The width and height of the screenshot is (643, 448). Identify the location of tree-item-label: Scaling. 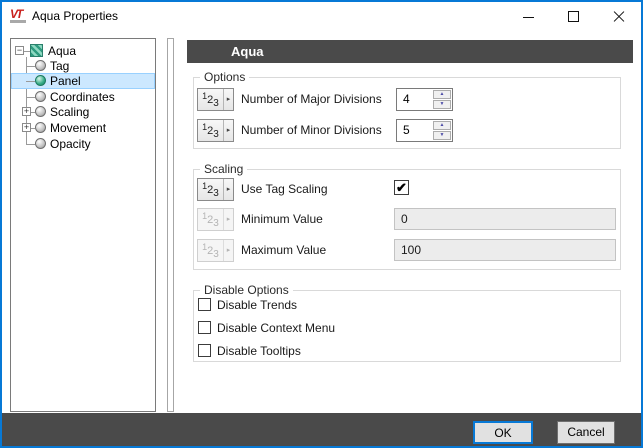
(70, 112).